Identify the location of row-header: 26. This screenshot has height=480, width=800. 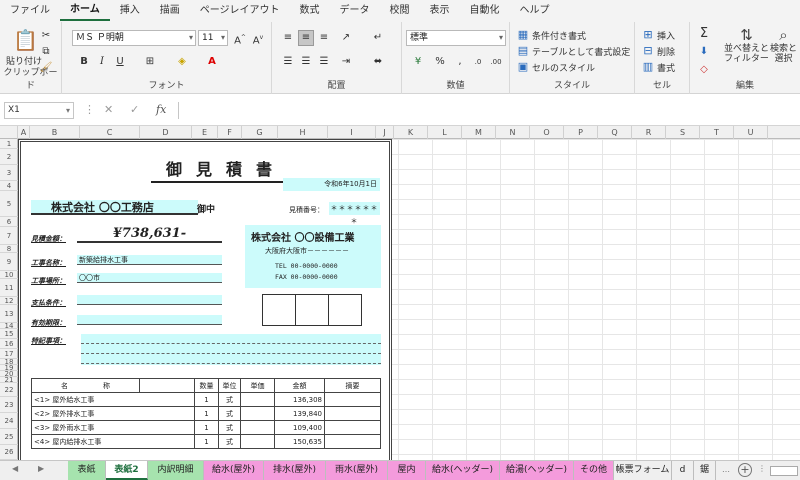
(9, 452).